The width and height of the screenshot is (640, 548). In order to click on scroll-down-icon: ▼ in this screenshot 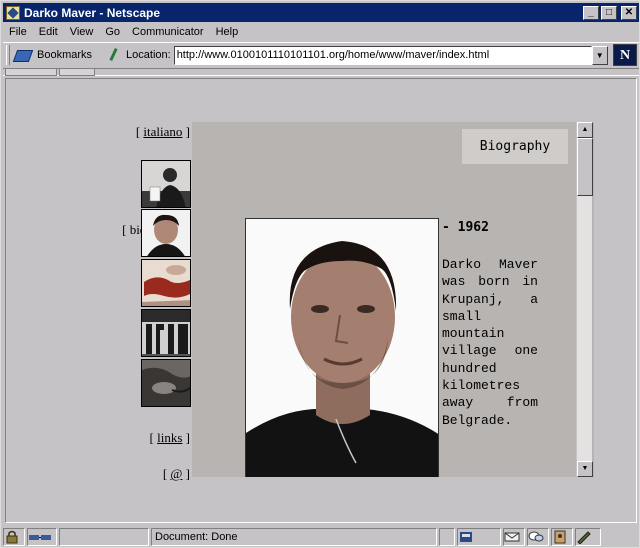, I will do `click(585, 469)`.